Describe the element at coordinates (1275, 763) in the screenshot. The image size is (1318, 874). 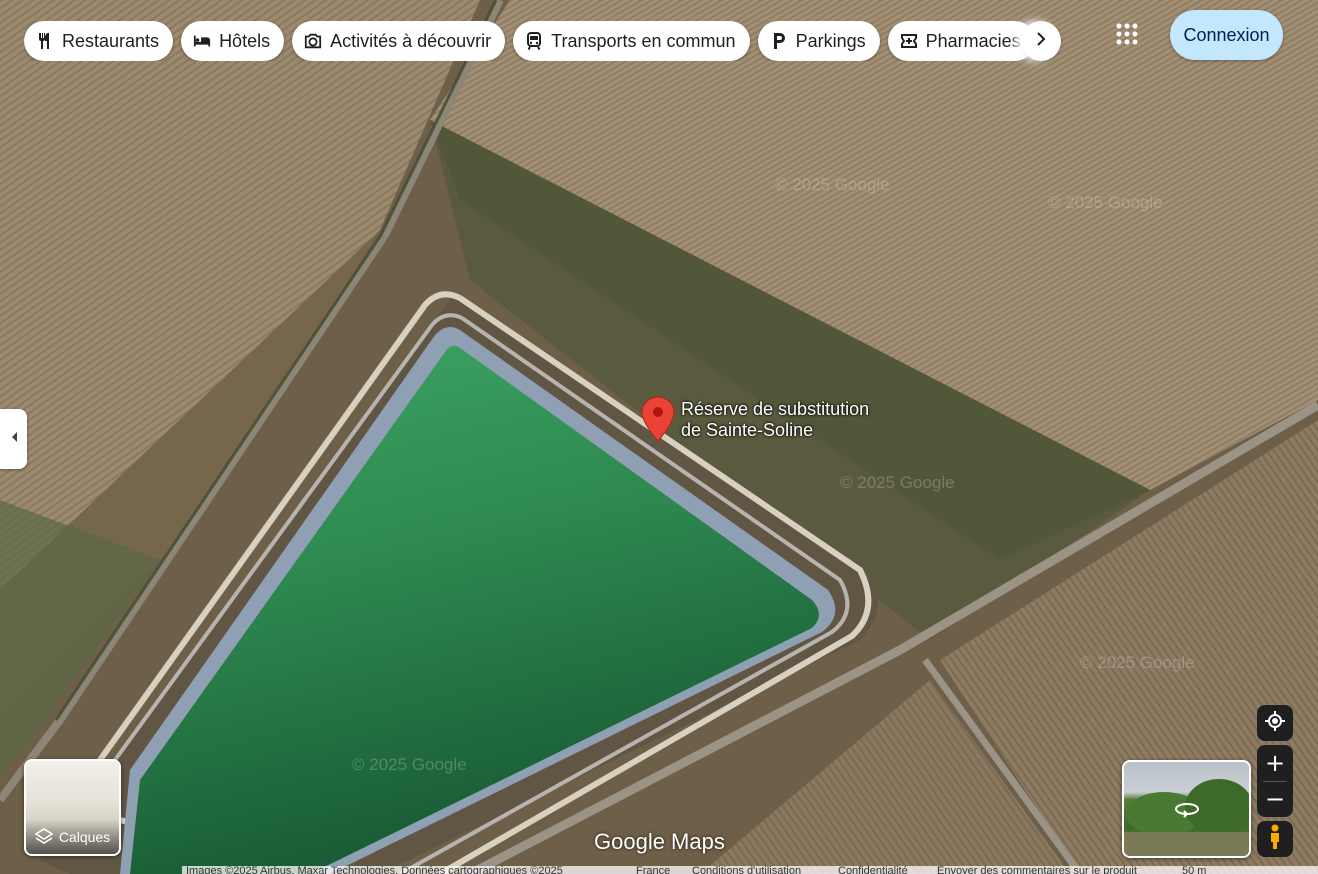
I see `zoom-in-button: +` at that location.